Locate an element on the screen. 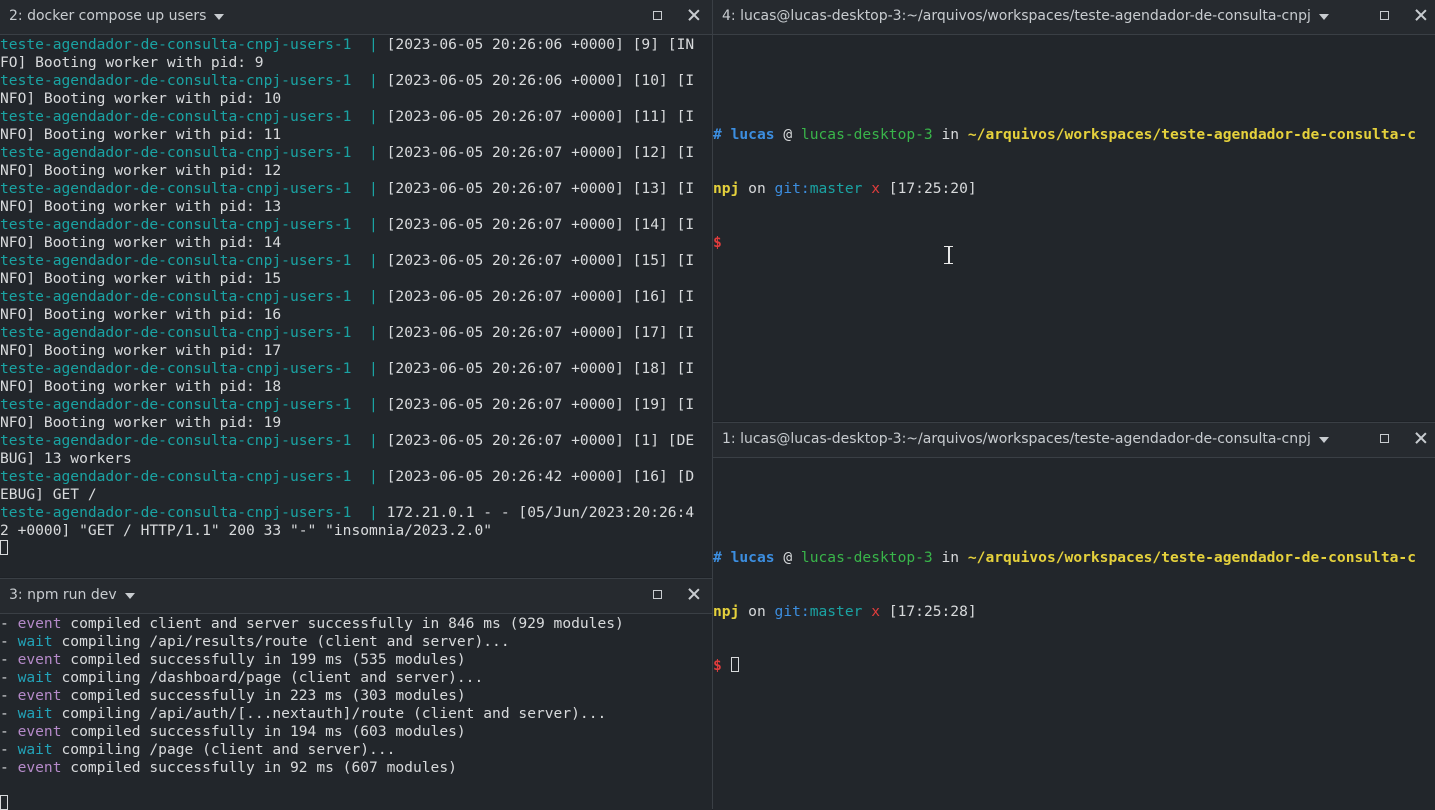  prompt-line: npj on git:master x [17:25:20] is located at coordinates (845, 188).